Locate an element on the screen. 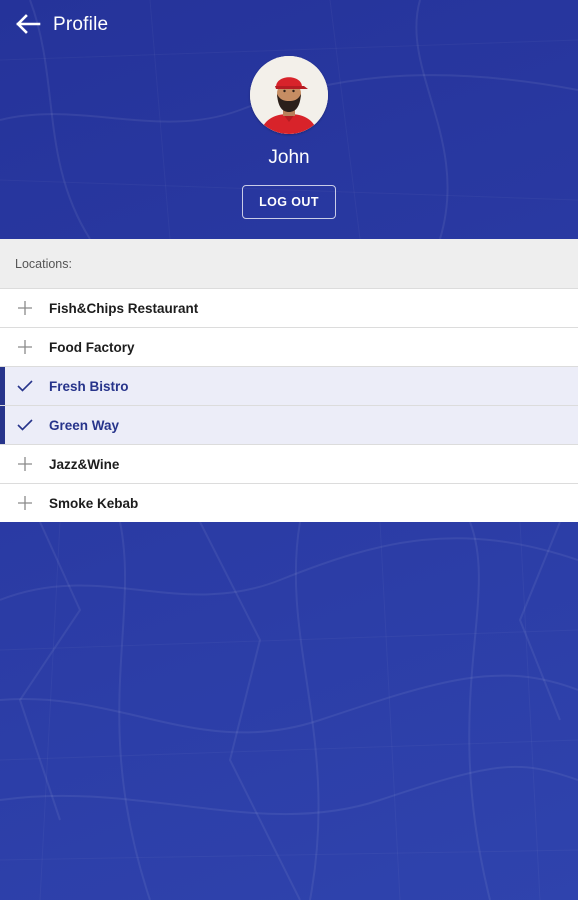 The height and width of the screenshot is (900, 578). location-item: Food Factory is located at coordinates (289, 346).